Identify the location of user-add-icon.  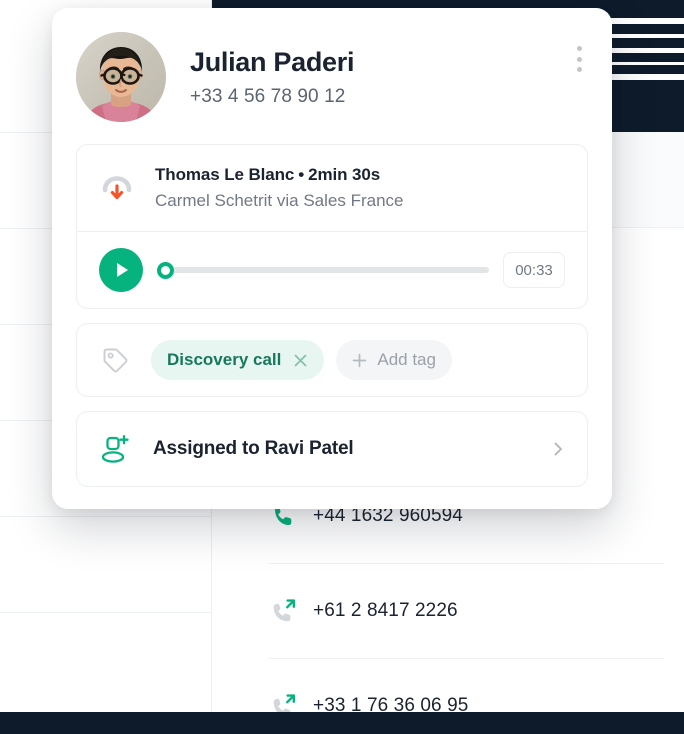
(116, 449).